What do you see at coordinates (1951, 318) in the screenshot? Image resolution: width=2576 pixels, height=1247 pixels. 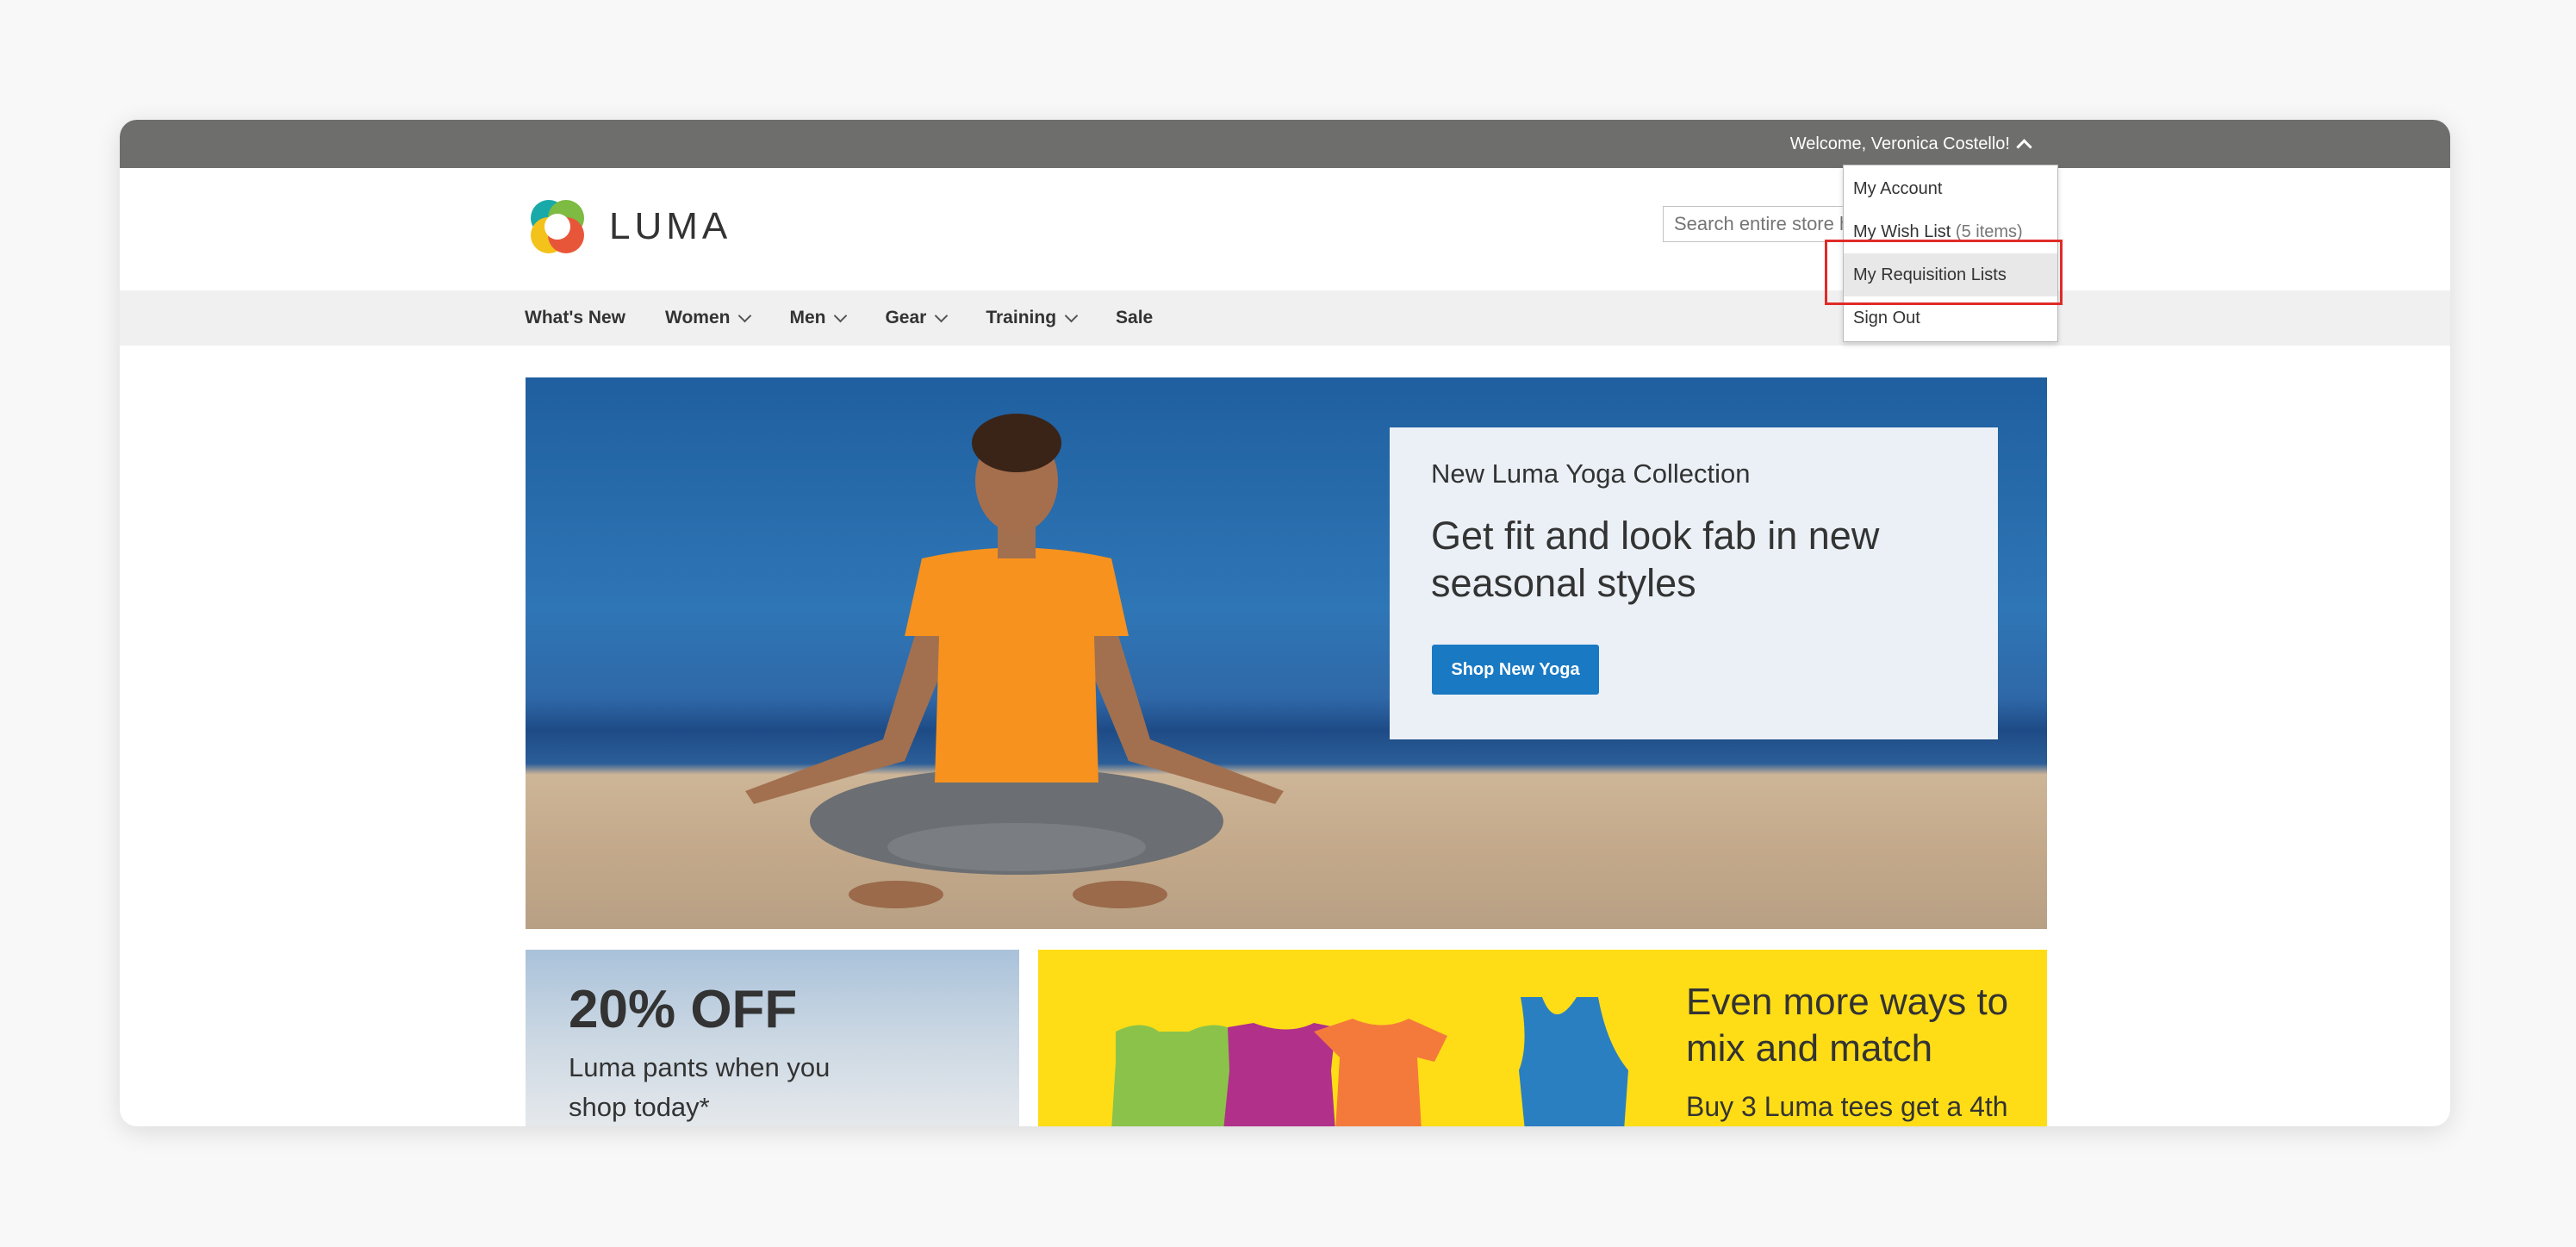 I see `menu-item-sign-out: Sign Out` at bounding box center [1951, 318].